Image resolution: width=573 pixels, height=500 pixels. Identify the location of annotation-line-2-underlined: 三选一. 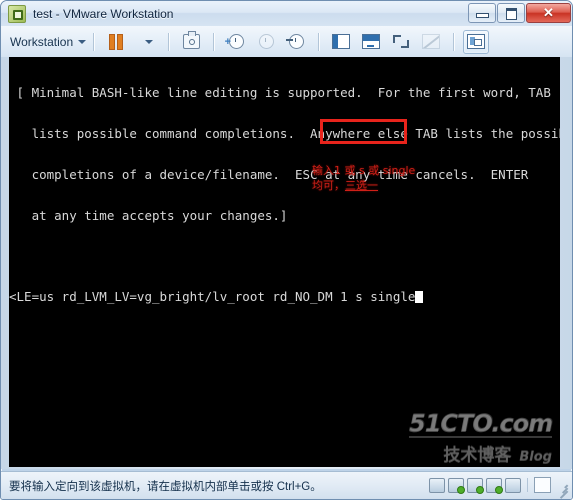
(361, 185).